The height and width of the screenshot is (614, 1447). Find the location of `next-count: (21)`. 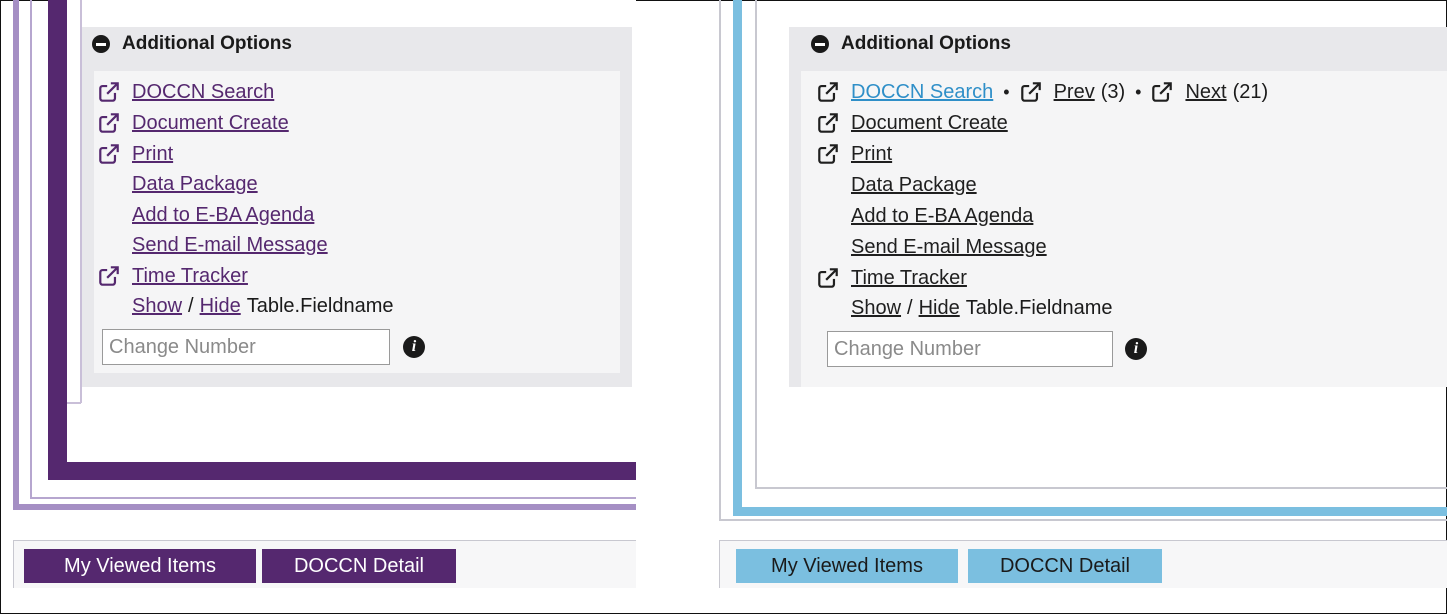

next-count: (21) is located at coordinates (1250, 91).